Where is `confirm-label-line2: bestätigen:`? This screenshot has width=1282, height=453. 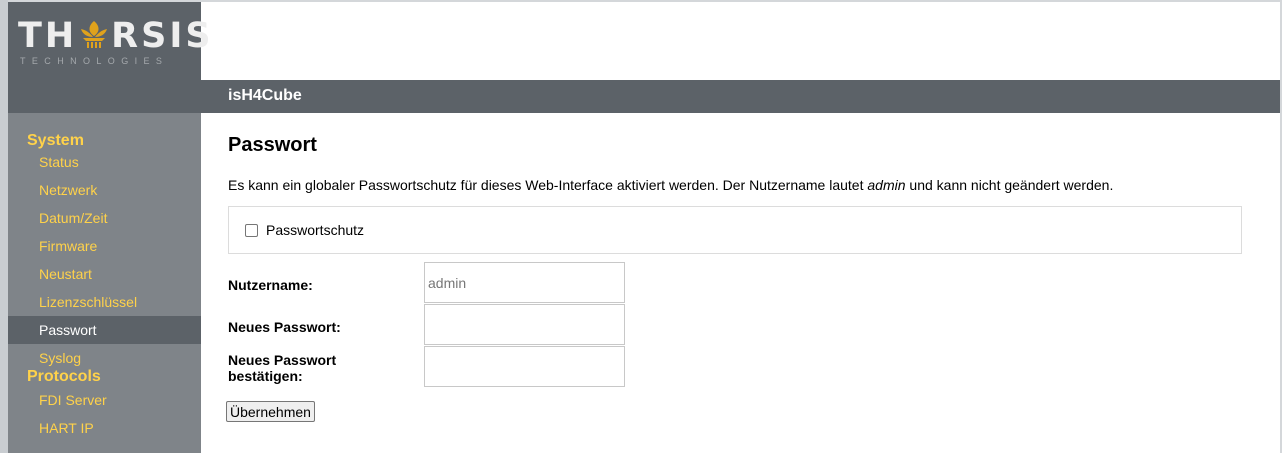 confirm-label-line2: bestätigen: is located at coordinates (265, 376).